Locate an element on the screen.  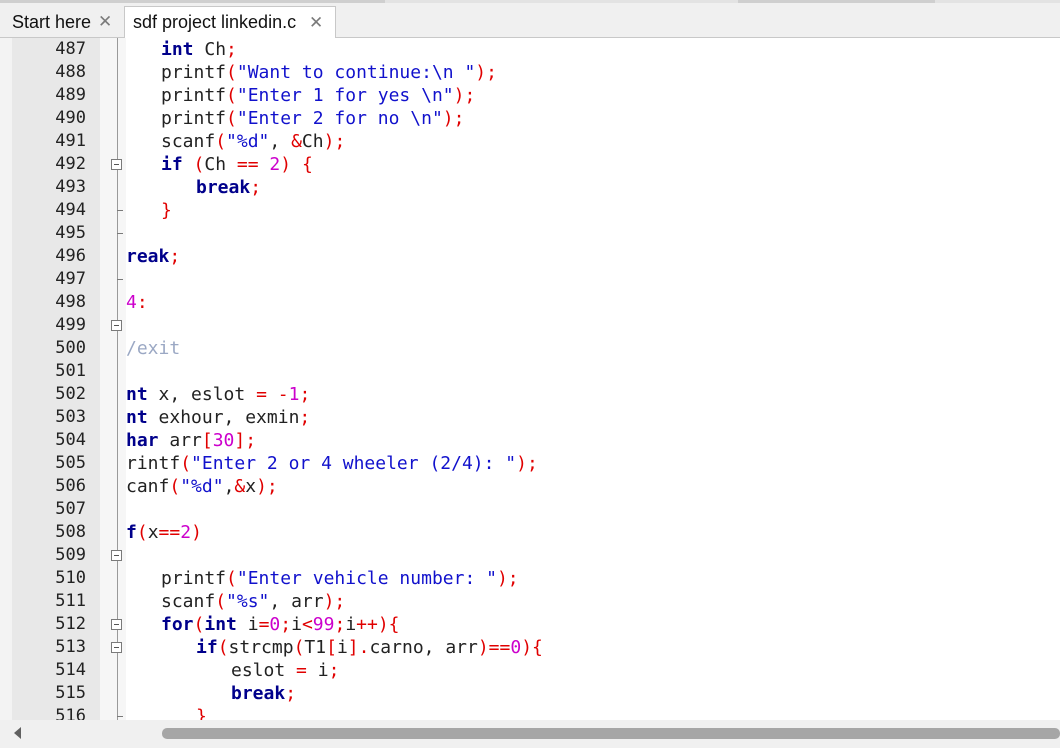
code-line: 509 is located at coordinates (530, 555).